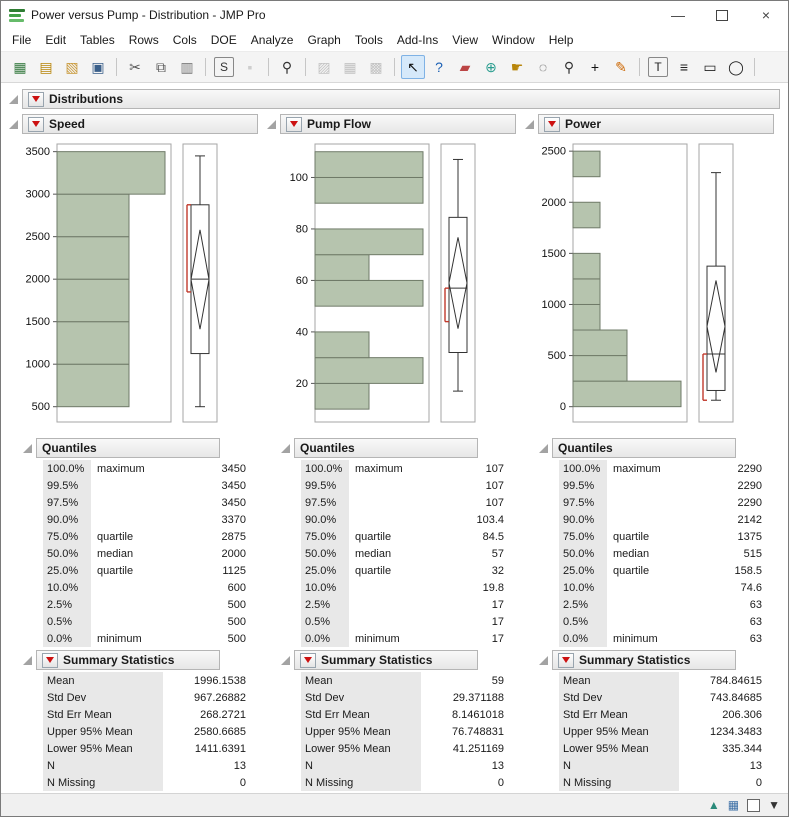 The height and width of the screenshot is (817, 789). What do you see at coordinates (543, 660) in the screenshot?
I see `disclosure-icon-power-summary-statistics` at bounding box center [543, 660].